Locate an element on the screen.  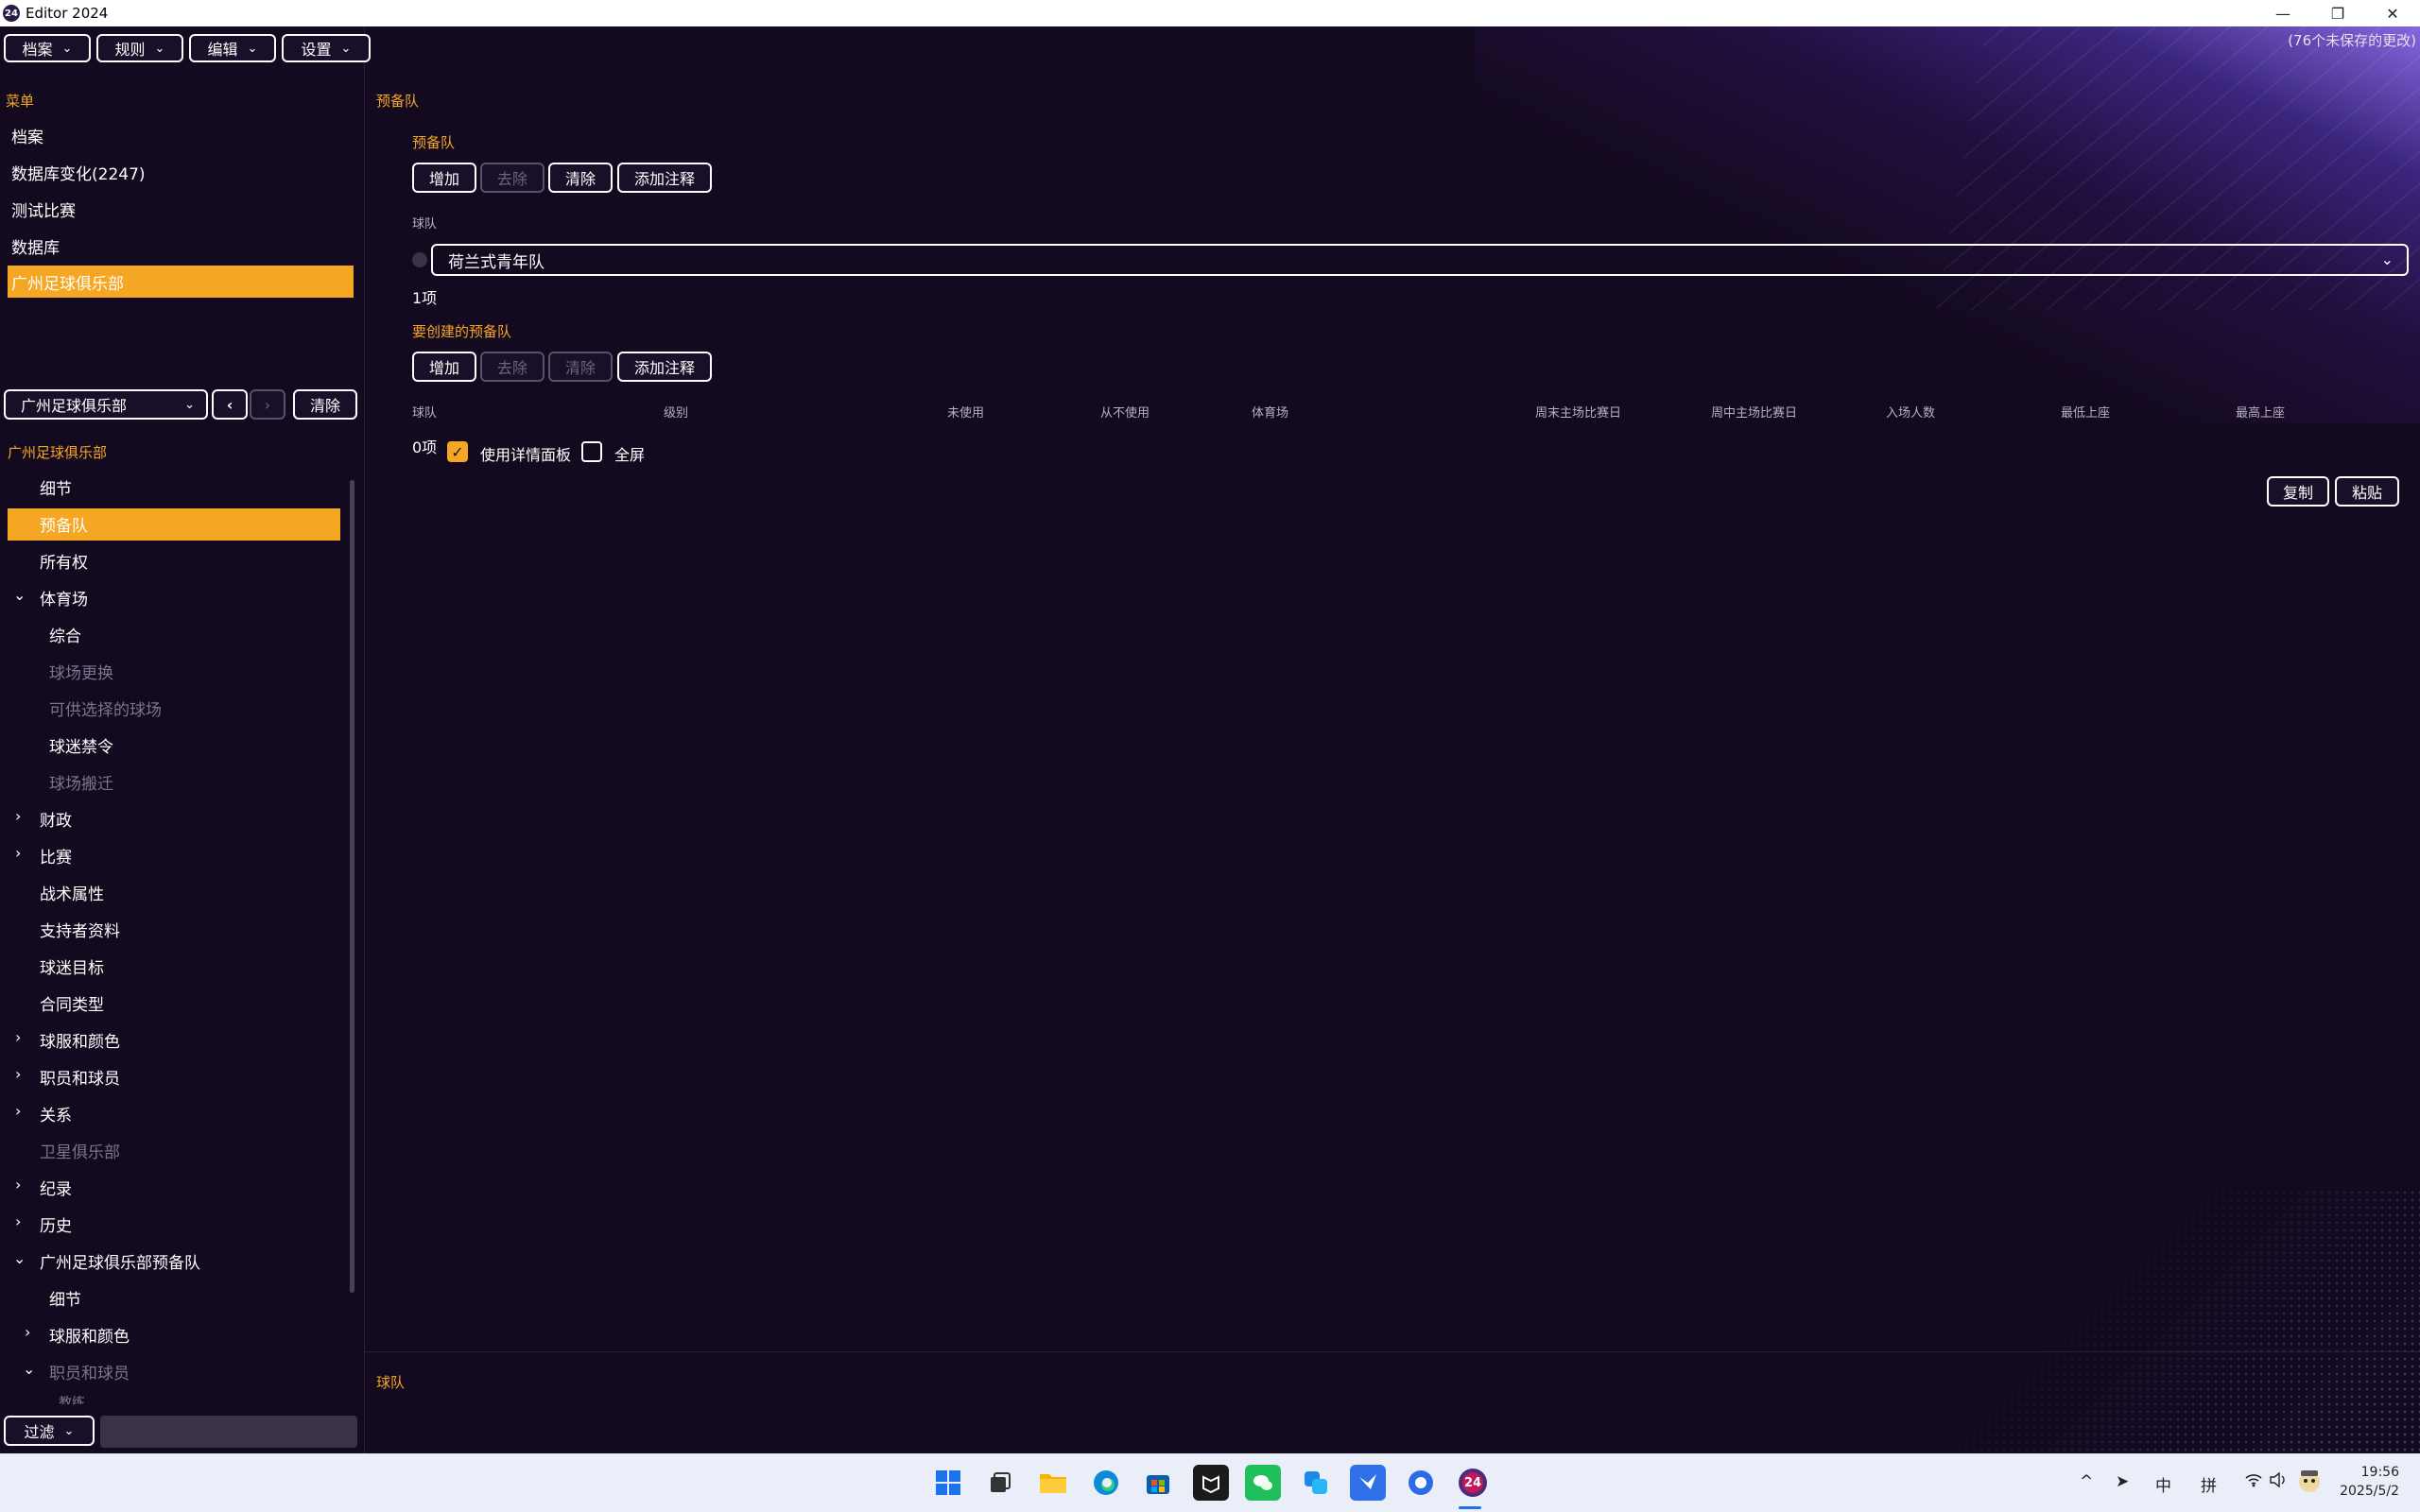
add-button-2: 增加 is located at coordinates (444, 367).